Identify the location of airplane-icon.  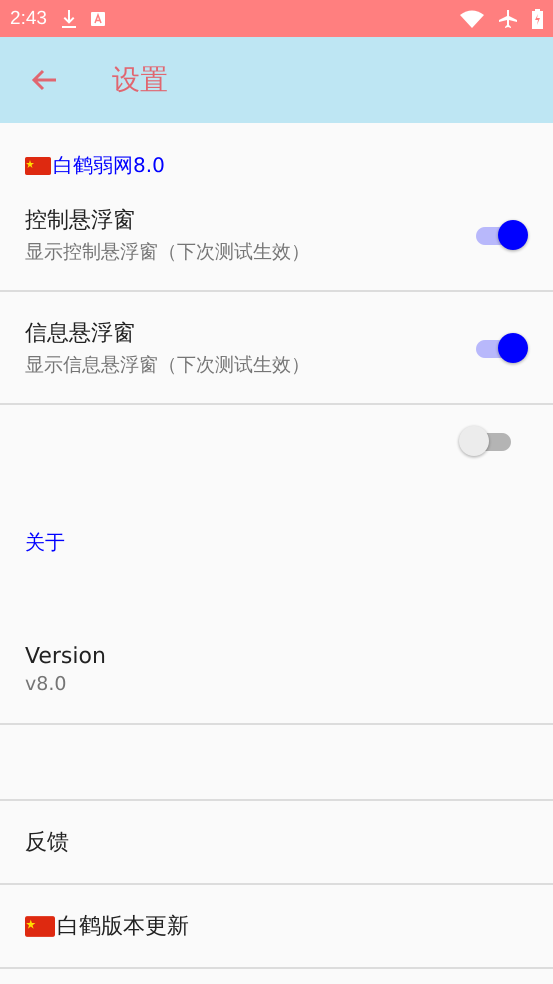
(508, 18).